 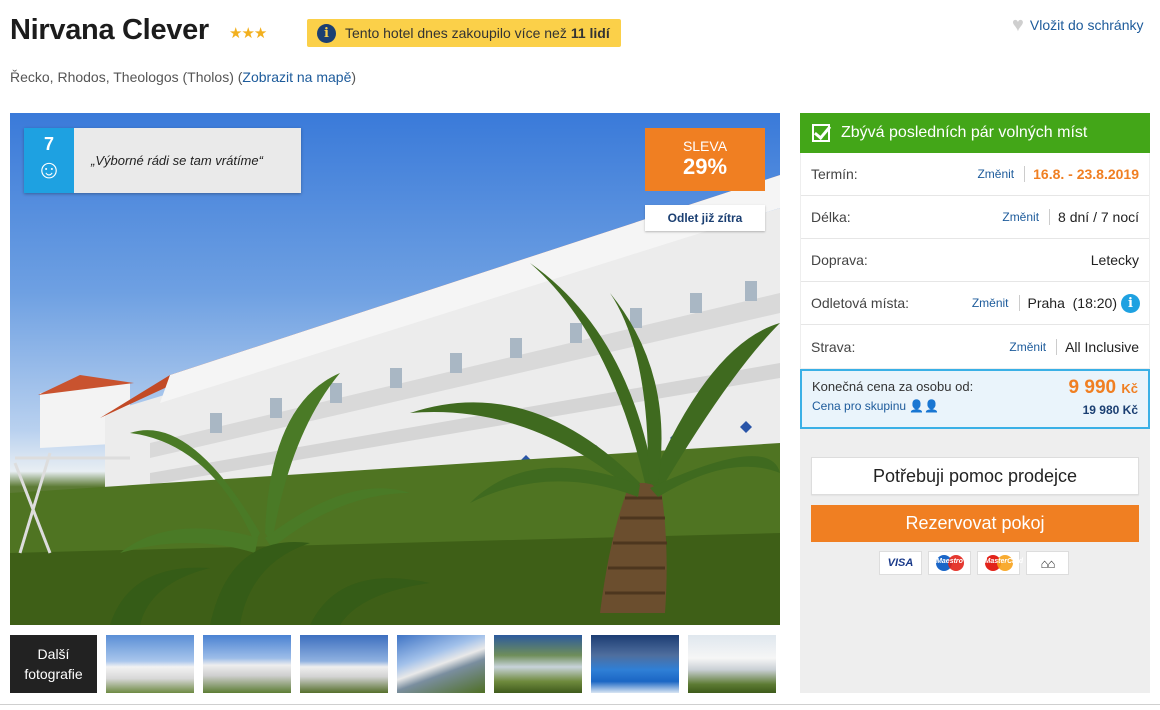 I want to click on smiley-icon: ☺, so click(x=49, y=169).